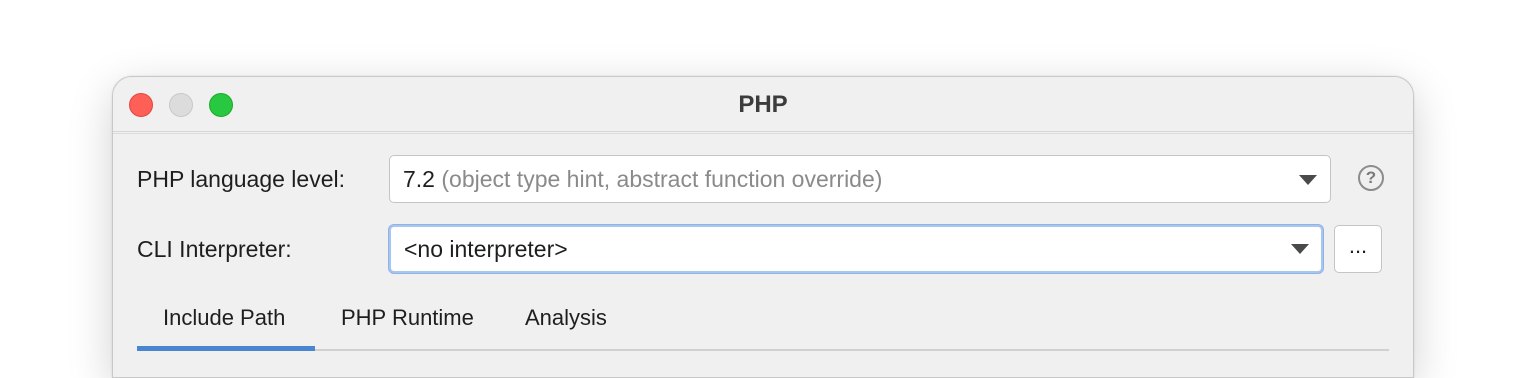 This screenshot has height=378, width=1524. I want to click on tabs-divider, so click(763, 350).